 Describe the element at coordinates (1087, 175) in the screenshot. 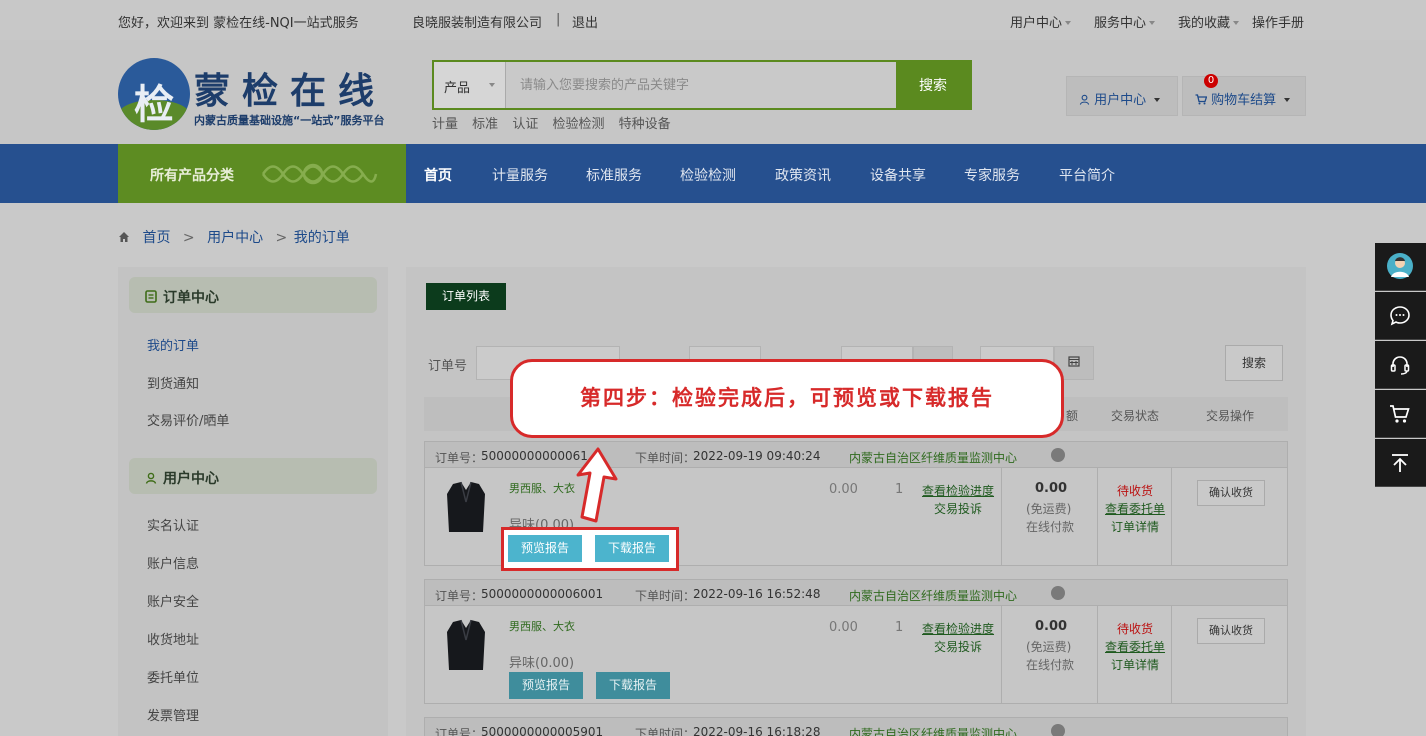

I see `nav-item-about: 平台简介` at that location.